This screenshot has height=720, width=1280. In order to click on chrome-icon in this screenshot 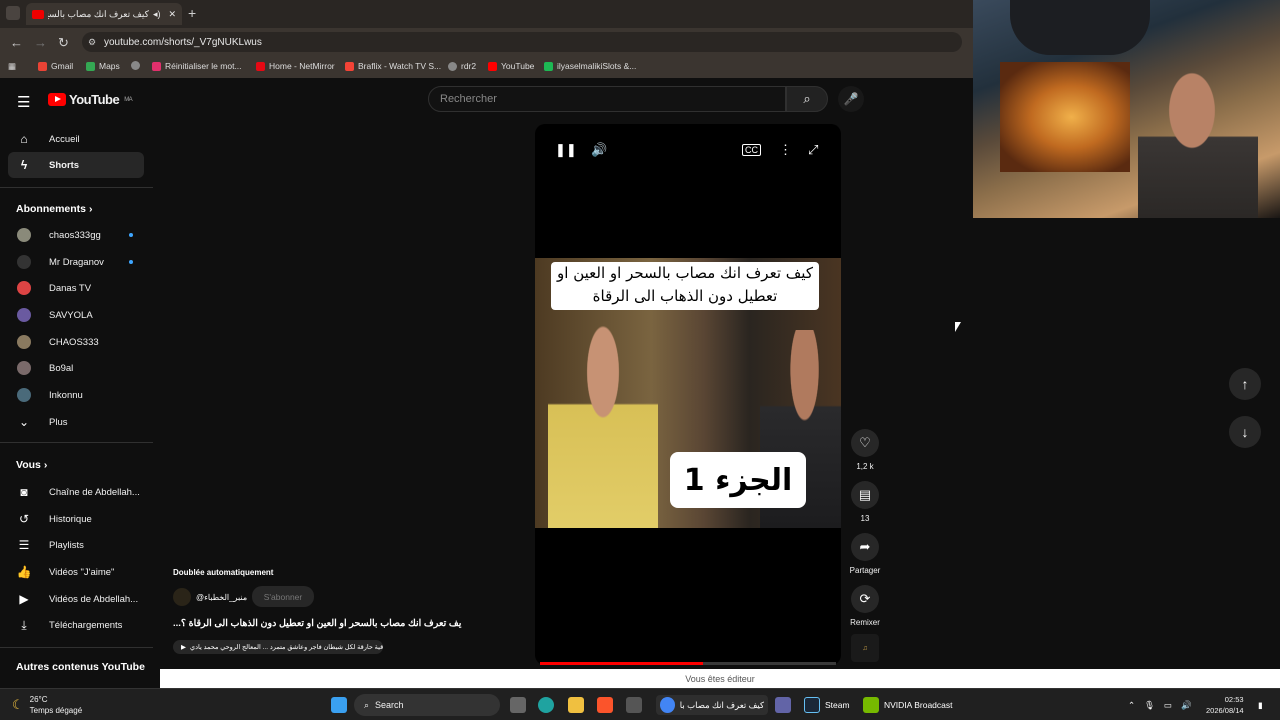, I will do `click(668, 705)`.